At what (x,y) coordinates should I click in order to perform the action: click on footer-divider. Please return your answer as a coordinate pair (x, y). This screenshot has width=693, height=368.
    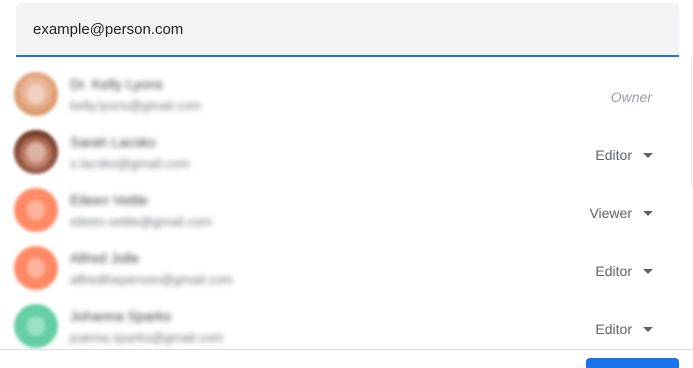
    Looking at the image, I should click on (346, 349).